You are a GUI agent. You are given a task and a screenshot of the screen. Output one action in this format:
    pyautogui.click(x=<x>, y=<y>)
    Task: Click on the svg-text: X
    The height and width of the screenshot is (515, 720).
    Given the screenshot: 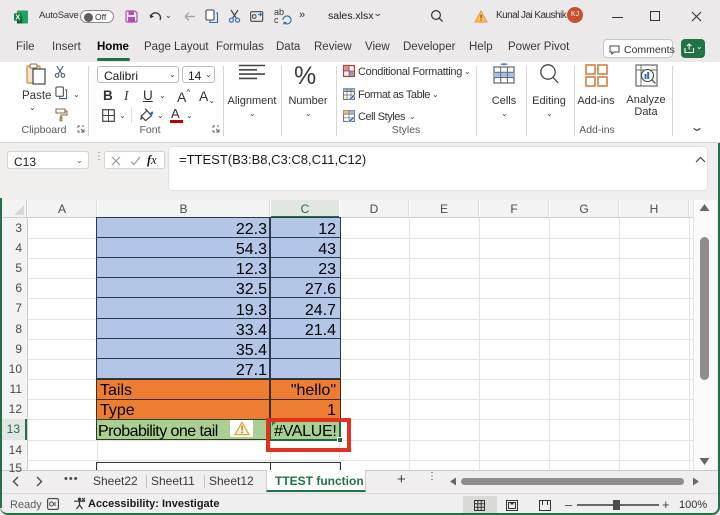 What is the action you would take?
    pyautogui.click(x=17, y=17)
    